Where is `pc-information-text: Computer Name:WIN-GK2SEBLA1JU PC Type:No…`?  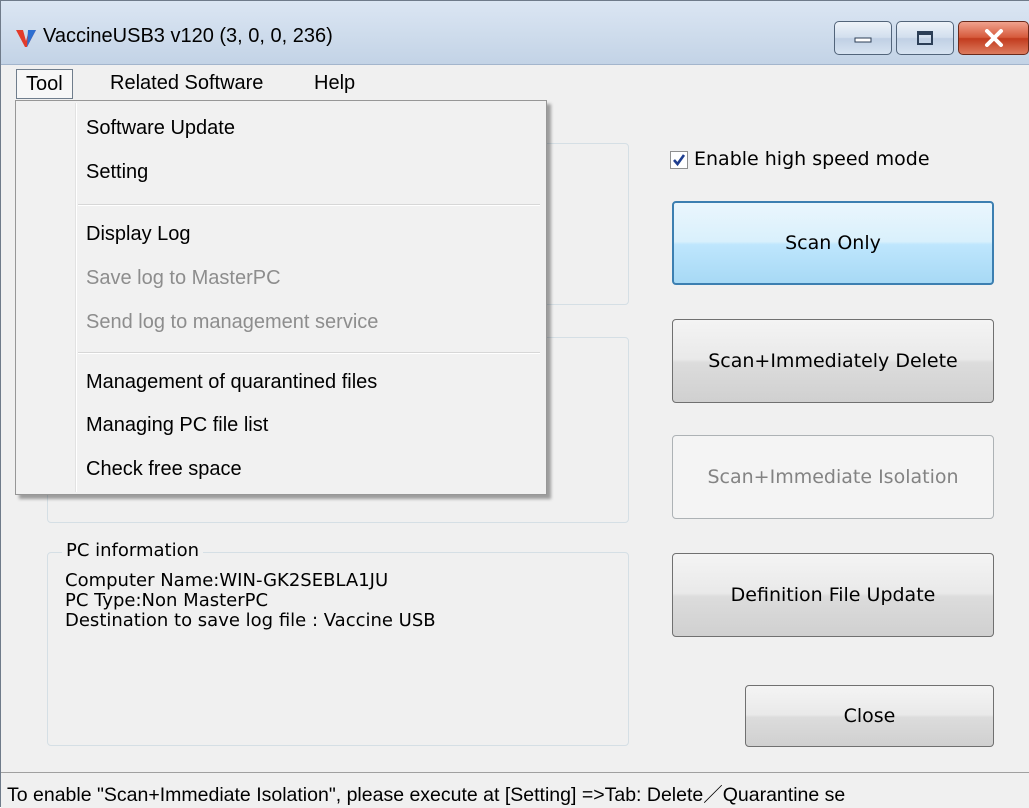 pc-information-text: Computer Name:WIN-GK2SEBLA1JU PC Type:No… is located at coordinates (250, 601).